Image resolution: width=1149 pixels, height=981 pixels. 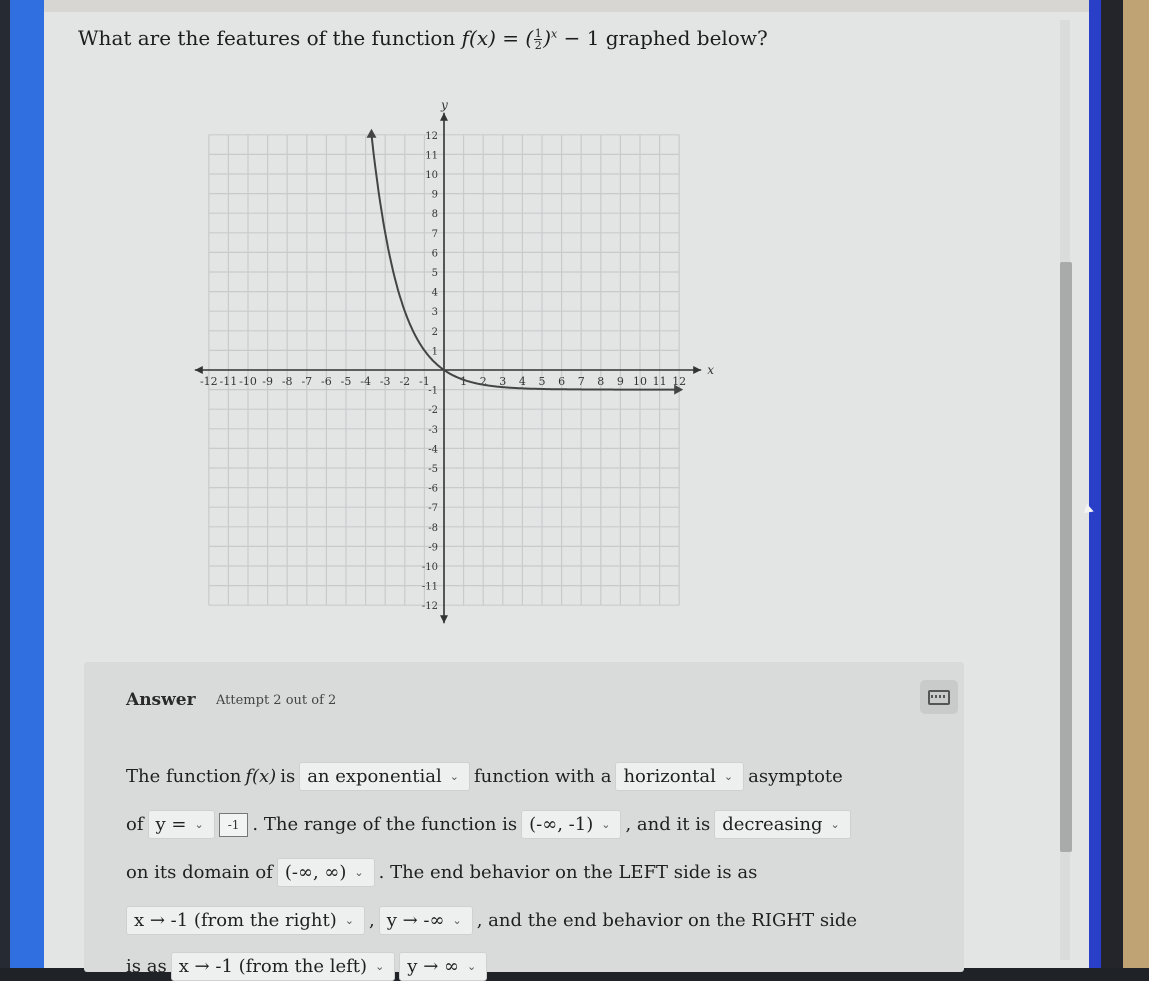 What do you see at coordinates (668, 824) in the screenshot?
I see `text: , and it is` at bounding box center [668, 824].